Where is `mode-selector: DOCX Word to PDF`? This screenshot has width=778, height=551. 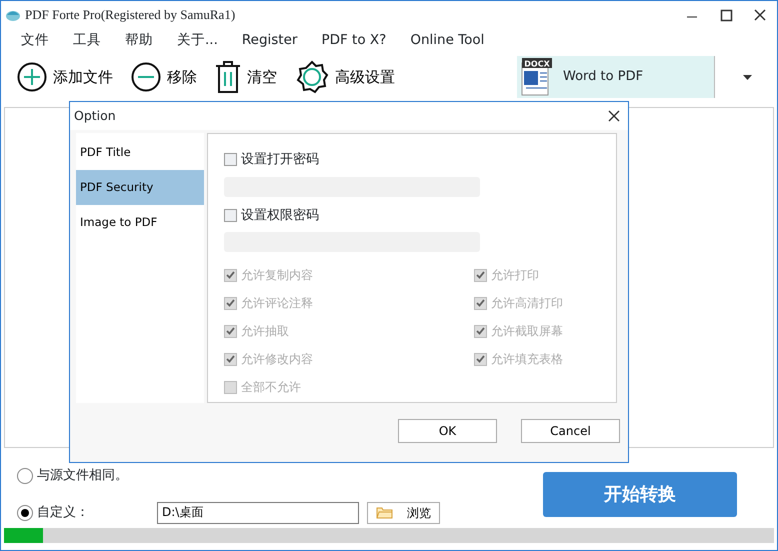 mode-selector: DOCX Word to PDF is located at coordinates (616, 77).